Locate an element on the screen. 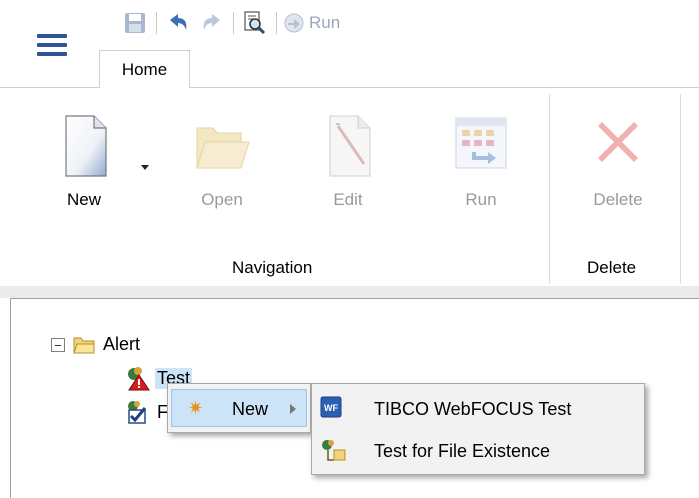 The image size is (699, 498). qat-run-button: Run is located at coordinates (311, 23).